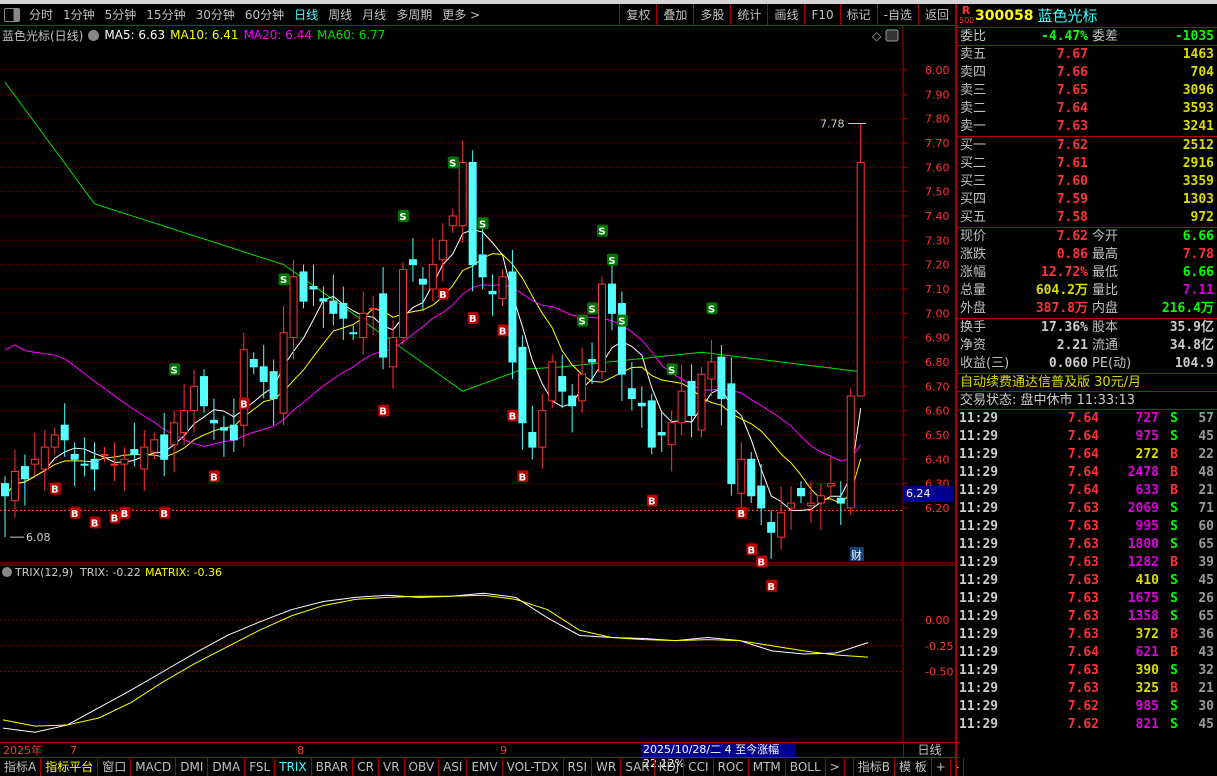  Describe the element at coordinates (264, 14) in the screenshot. I see `period-tab: 60分钟` at that location.